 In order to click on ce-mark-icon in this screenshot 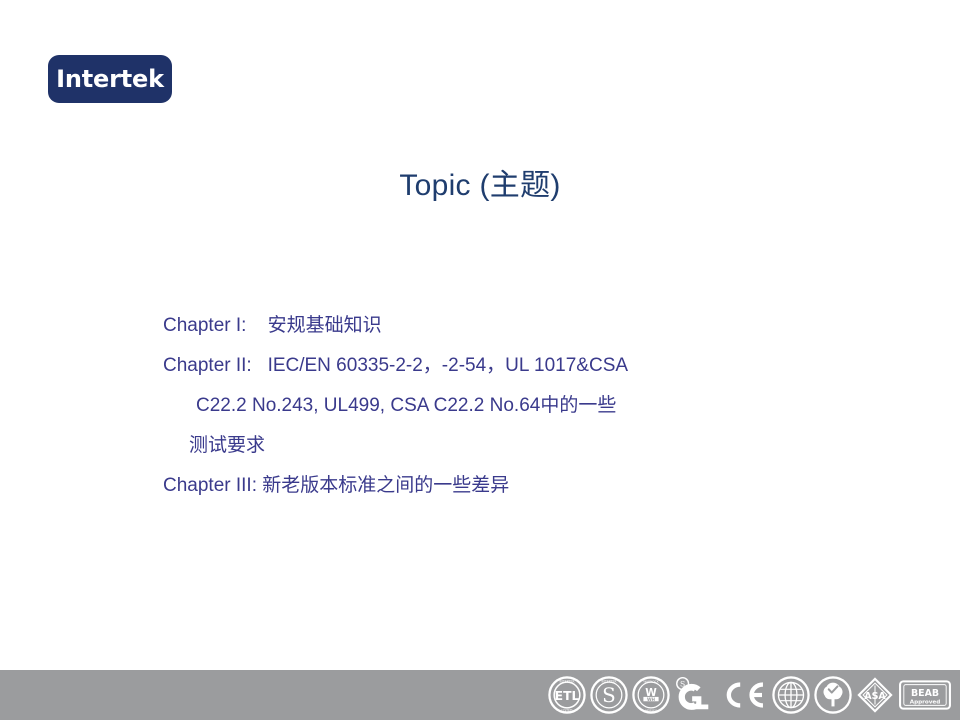, I will do `click(745, 695)`.